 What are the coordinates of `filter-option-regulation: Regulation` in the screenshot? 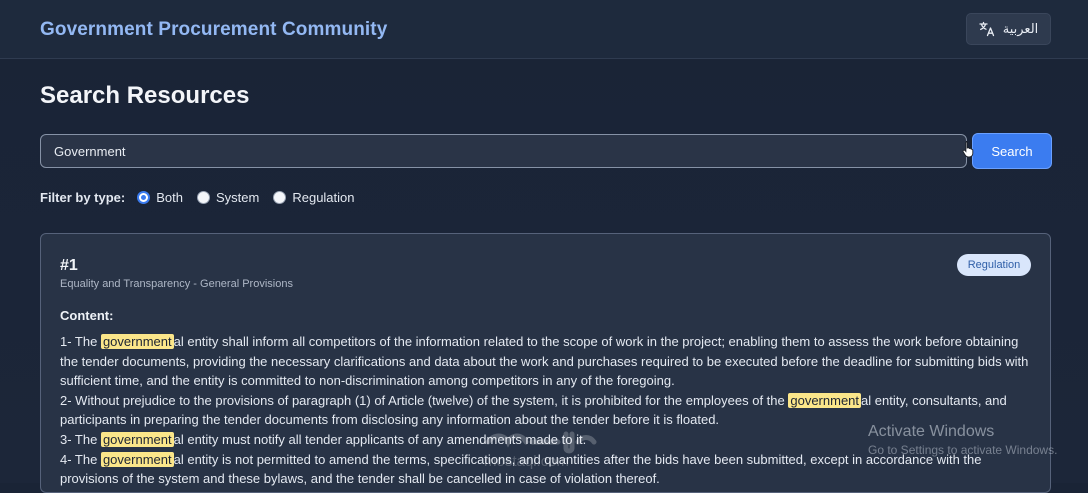 It's located at (314, 197).